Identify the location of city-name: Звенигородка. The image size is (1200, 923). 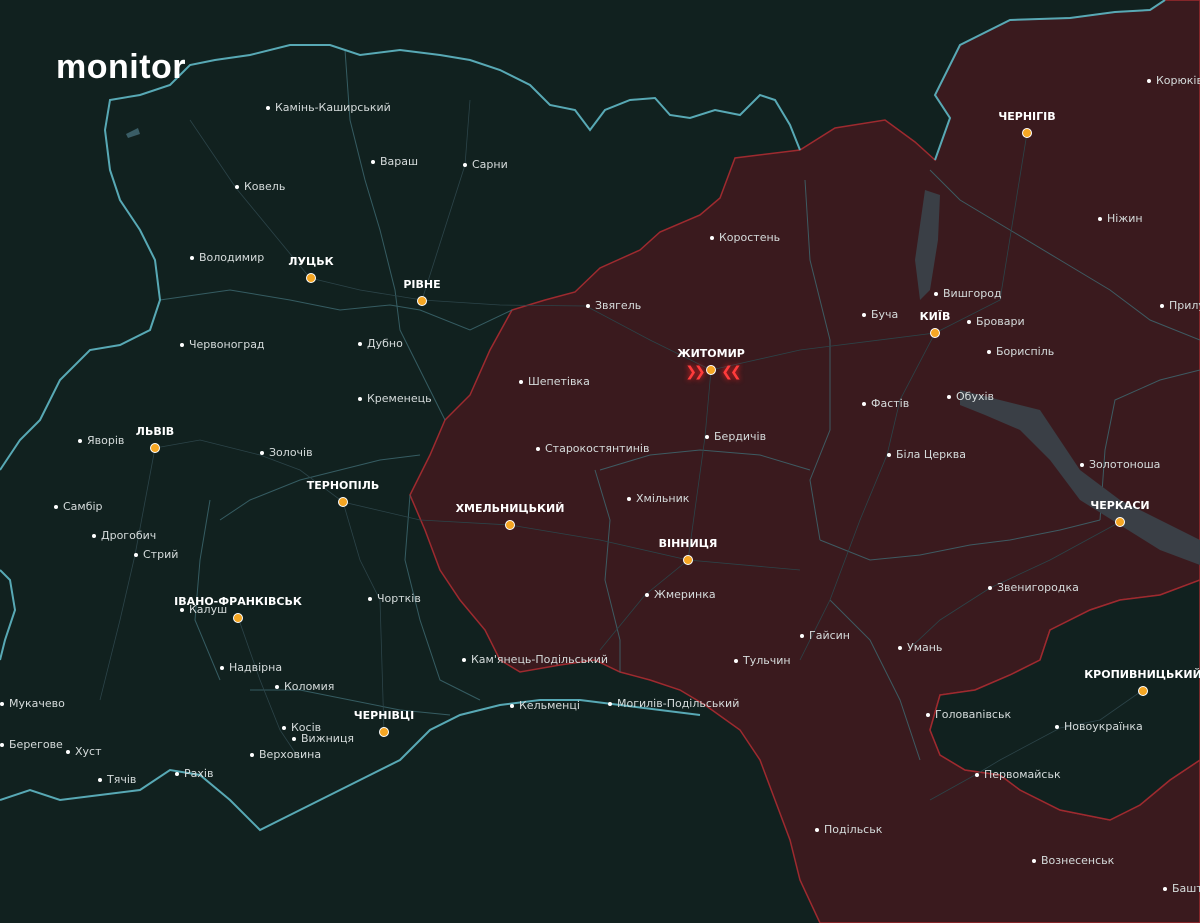
(1038, 587).